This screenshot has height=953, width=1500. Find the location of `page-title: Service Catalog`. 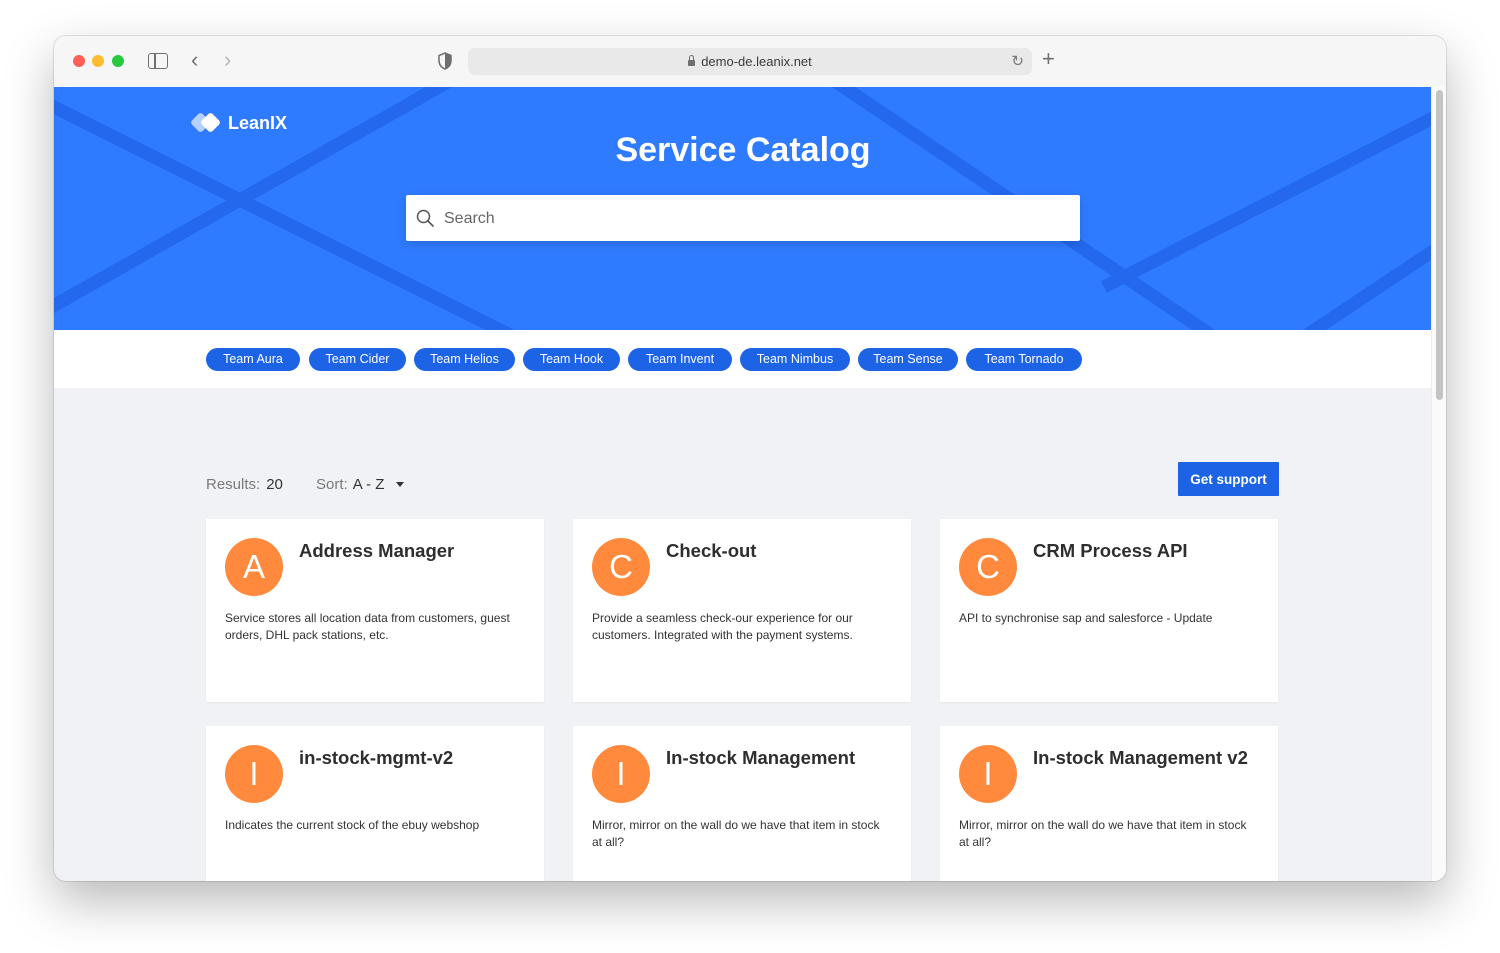

page-title: Service Catalog is located at coordinates (743, 150).